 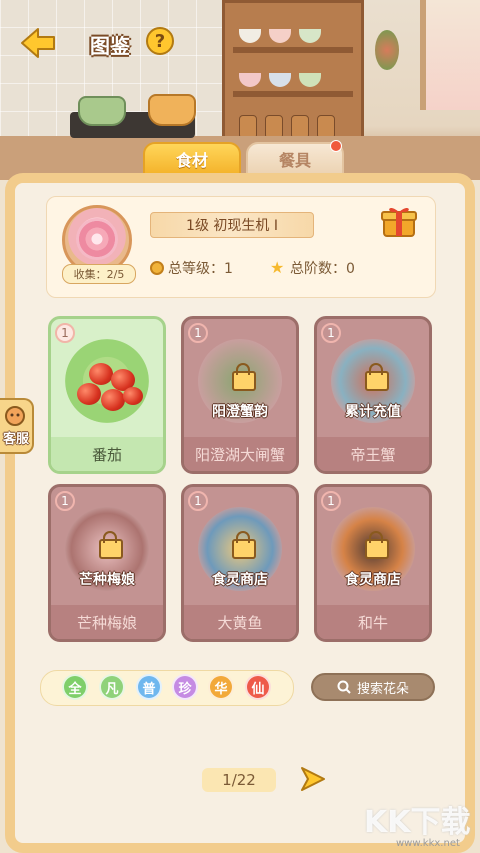 What do you see at coordinates (293, 78) in the screenshot?
I see `dish-cabinet` at bounding box center [293, 78].